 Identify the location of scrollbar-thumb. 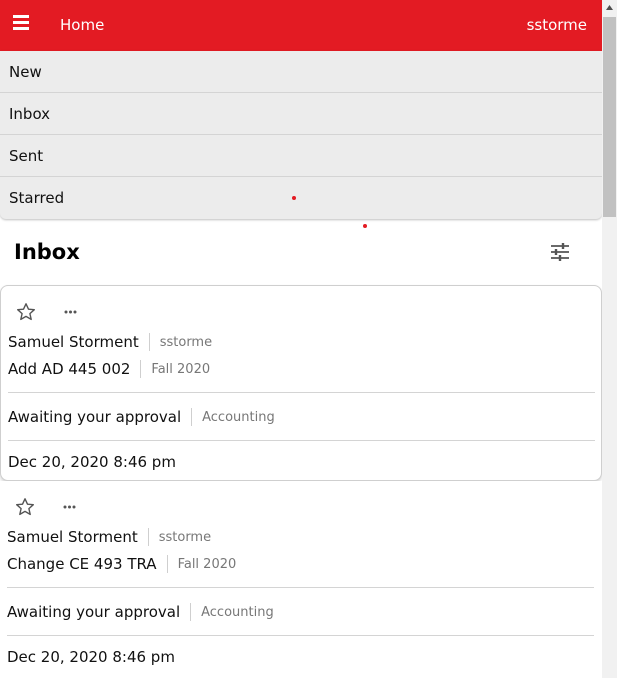
(609, 117).